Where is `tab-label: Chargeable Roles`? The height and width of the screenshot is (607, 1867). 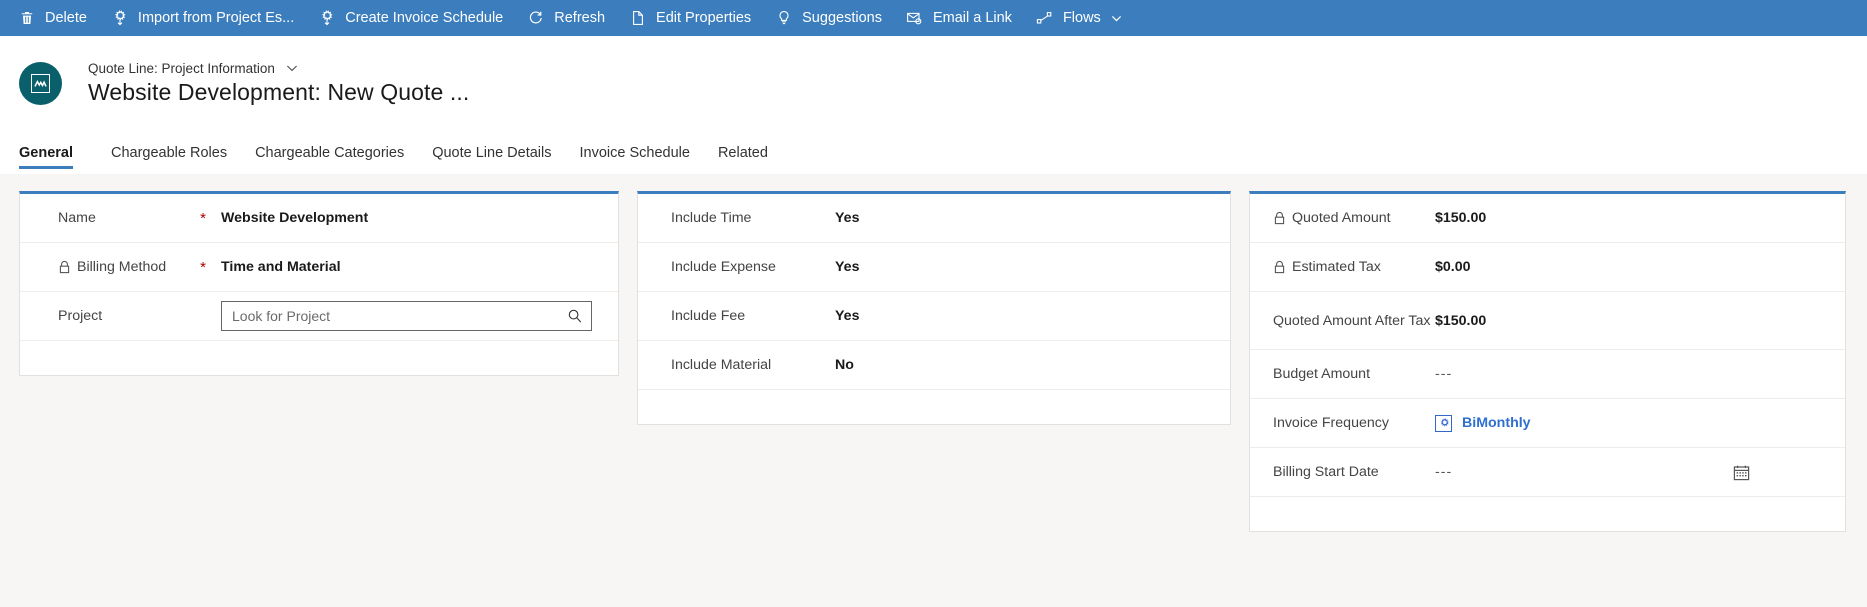
tab-label: Chargeable Roles is located at coordinates (169, 153).